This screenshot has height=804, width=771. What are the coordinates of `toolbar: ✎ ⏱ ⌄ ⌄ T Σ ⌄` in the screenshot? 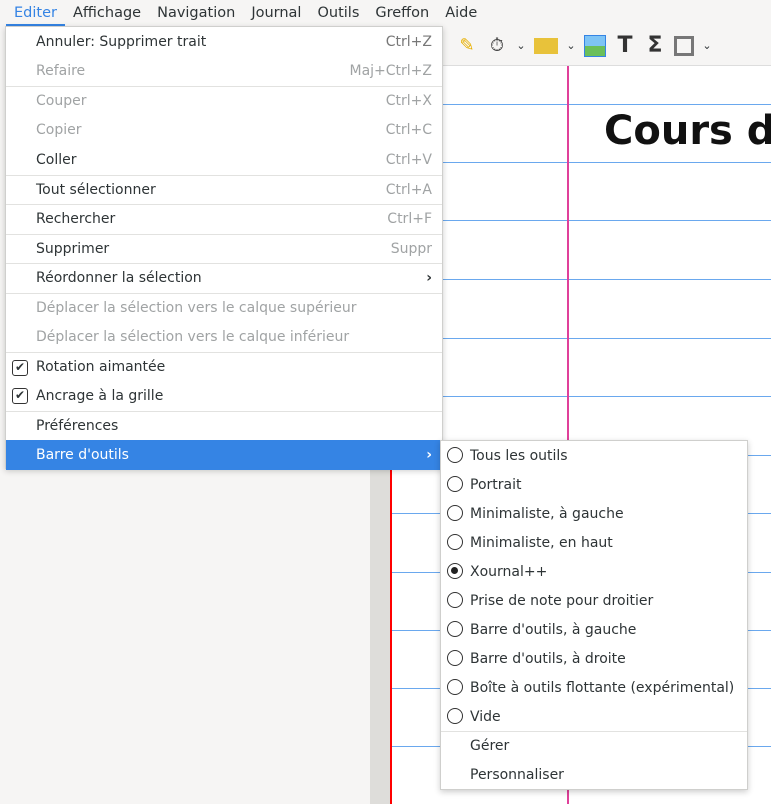 It's located at (606, 46).